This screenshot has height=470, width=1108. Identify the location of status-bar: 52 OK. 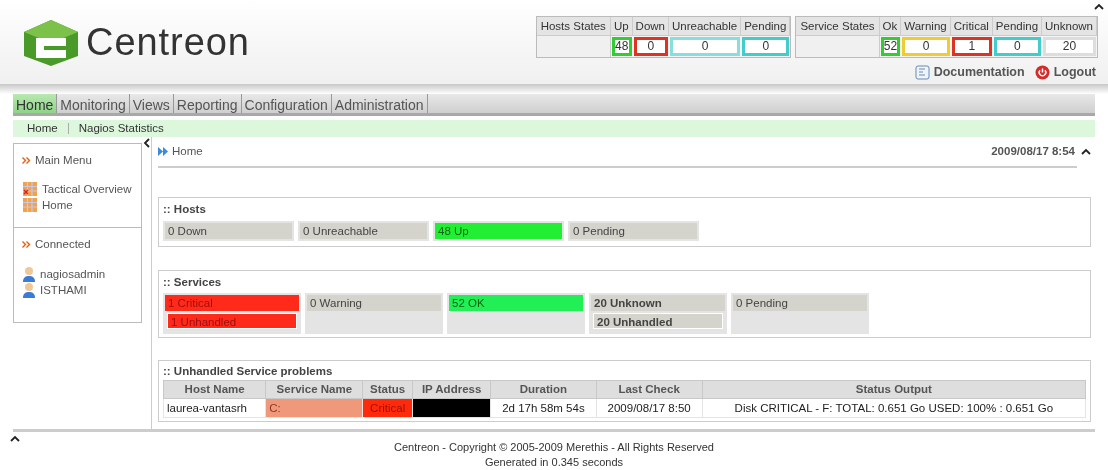
(516, 302).